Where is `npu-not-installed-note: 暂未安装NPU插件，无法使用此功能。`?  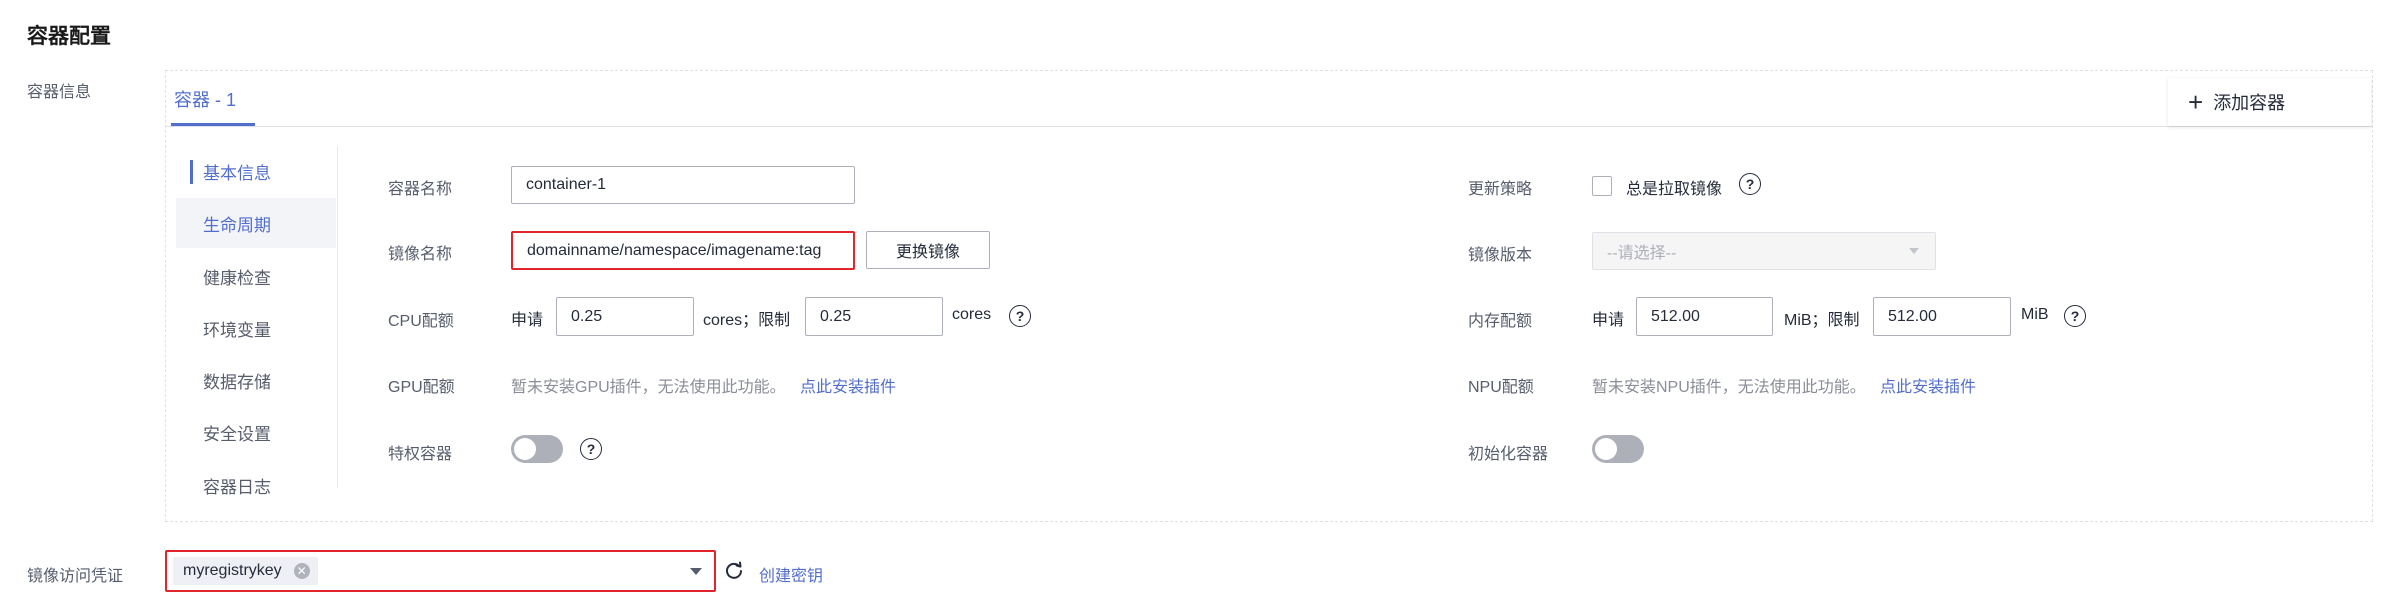
npu-not-installed-note: 暂未安装NPU插件，无法使用此功能。 is located at coordinates (1729, 387).